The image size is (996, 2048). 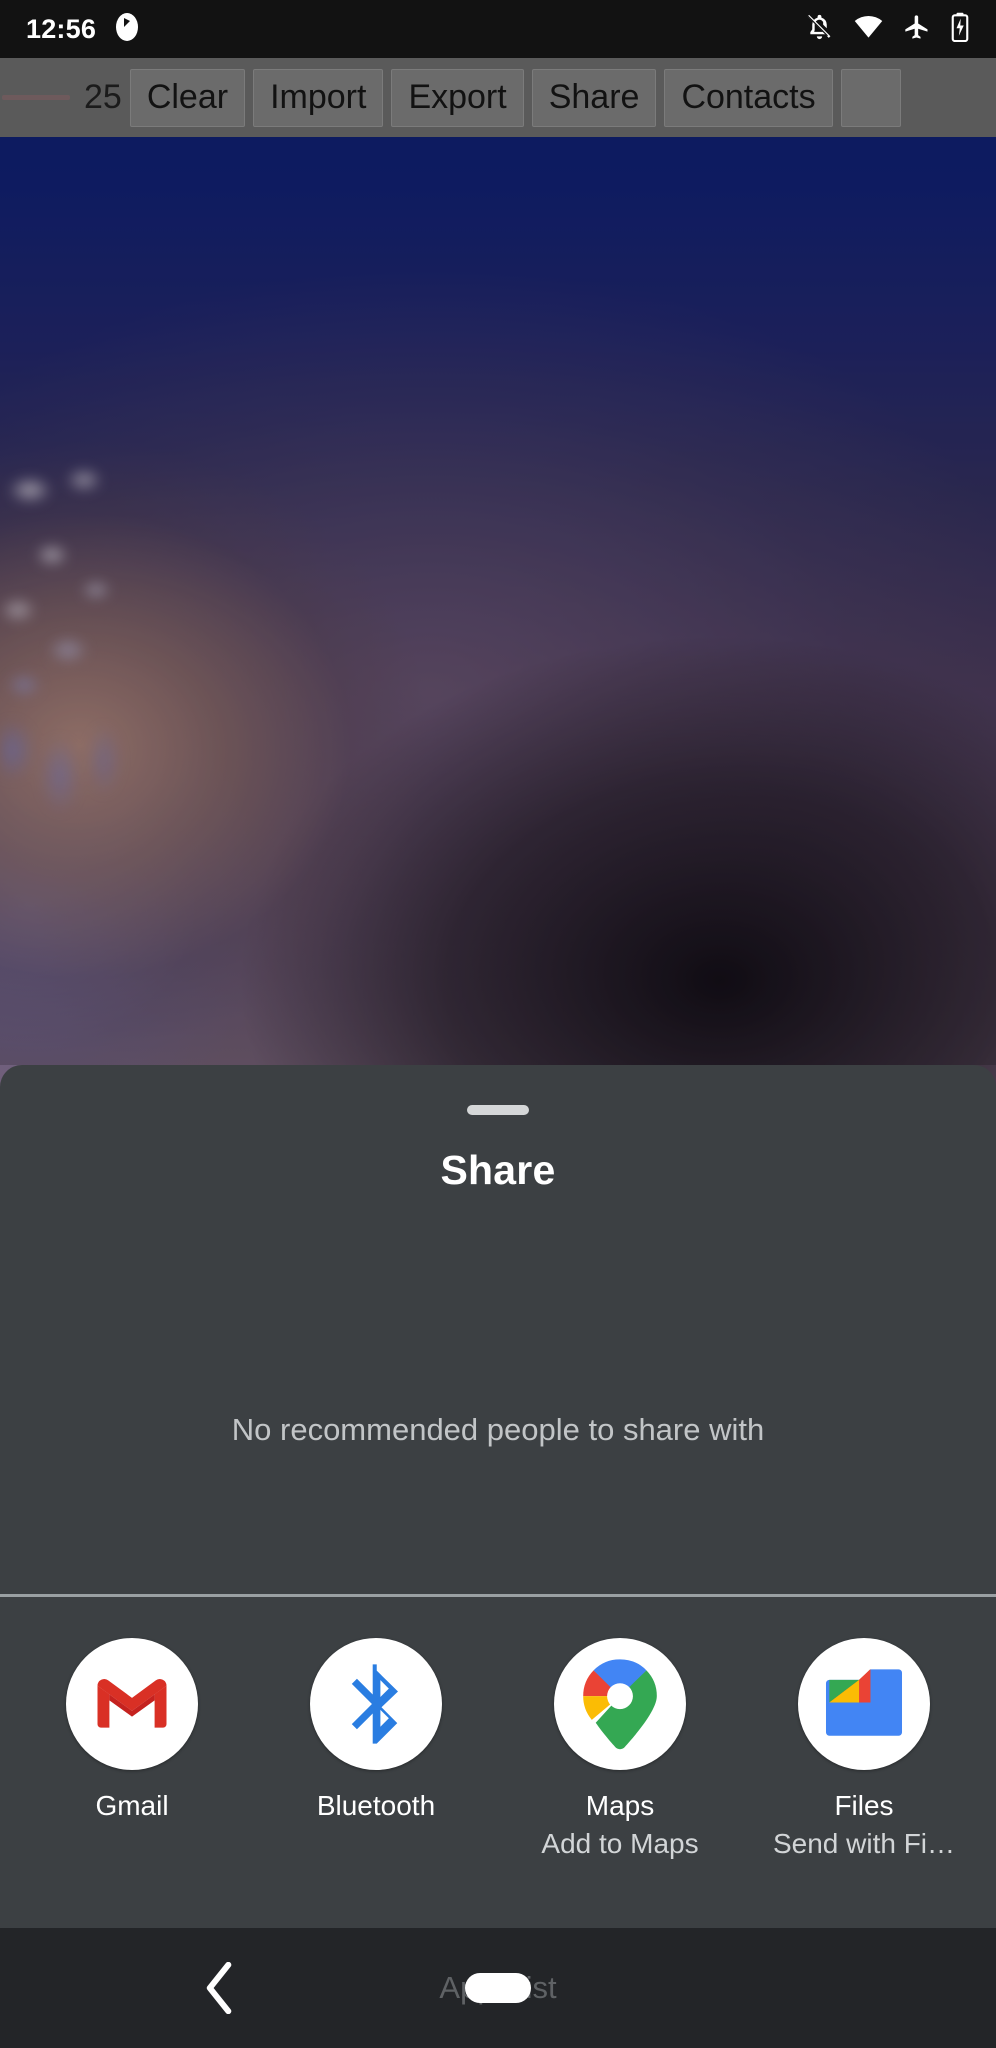 What do you see at coordinates (103, 97) in the screenshot?
I see `toolbar-item-count: 25` at bounding box center [103, 97].